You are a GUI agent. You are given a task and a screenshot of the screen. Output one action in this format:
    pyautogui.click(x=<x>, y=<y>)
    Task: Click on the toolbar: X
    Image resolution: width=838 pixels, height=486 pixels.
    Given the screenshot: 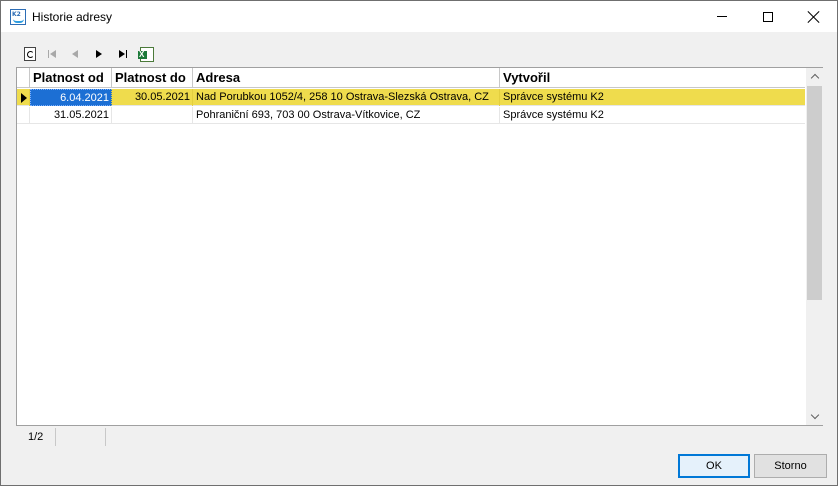 What is the action you would take?
    pyautogui.click(x=117, y=54)
    